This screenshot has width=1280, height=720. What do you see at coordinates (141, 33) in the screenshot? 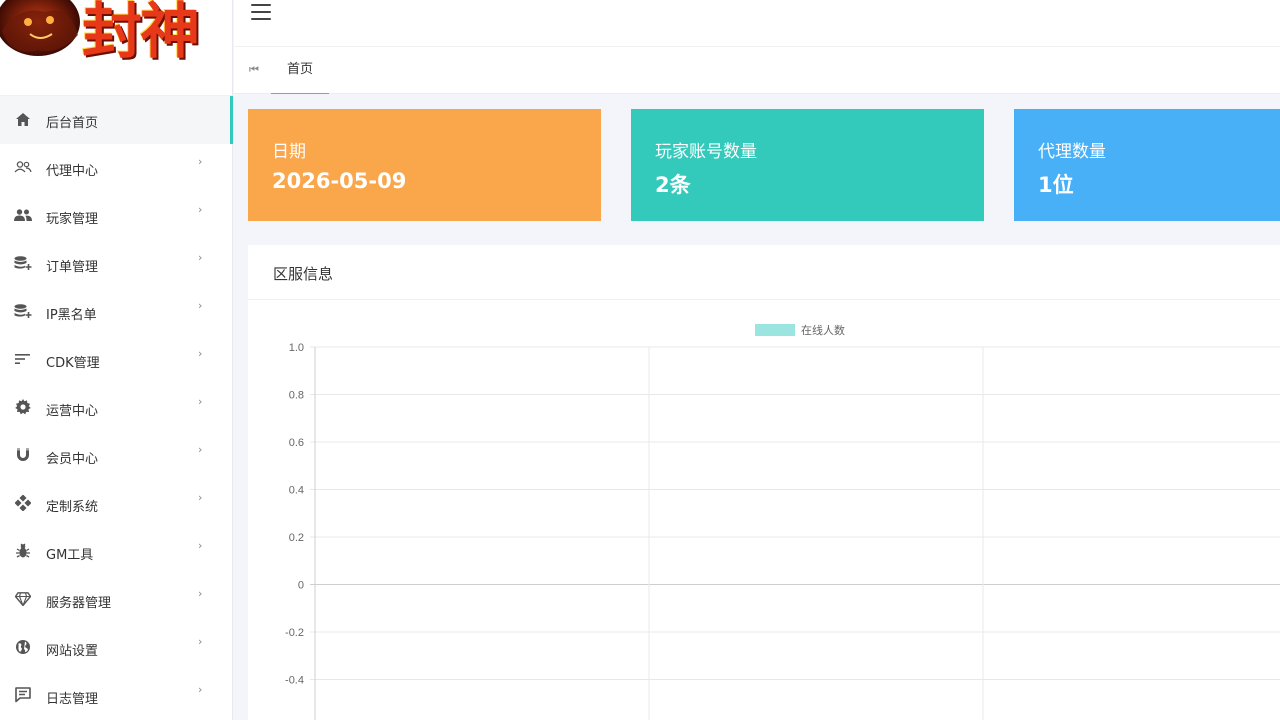
I see `logo-text: 封神` at bounding box center [141, 33].